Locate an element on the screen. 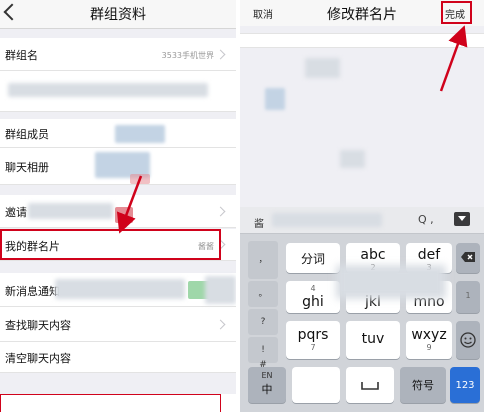  blurred-toggle is located at coordinates (120, 289).